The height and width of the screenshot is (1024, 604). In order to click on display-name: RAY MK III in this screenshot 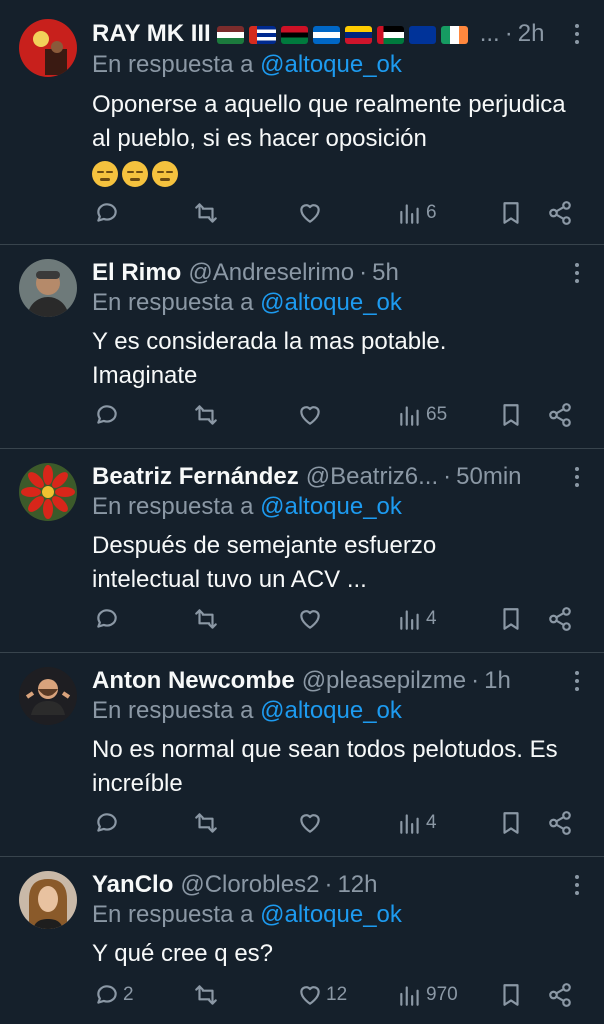, I will do `click(151, 34)`.